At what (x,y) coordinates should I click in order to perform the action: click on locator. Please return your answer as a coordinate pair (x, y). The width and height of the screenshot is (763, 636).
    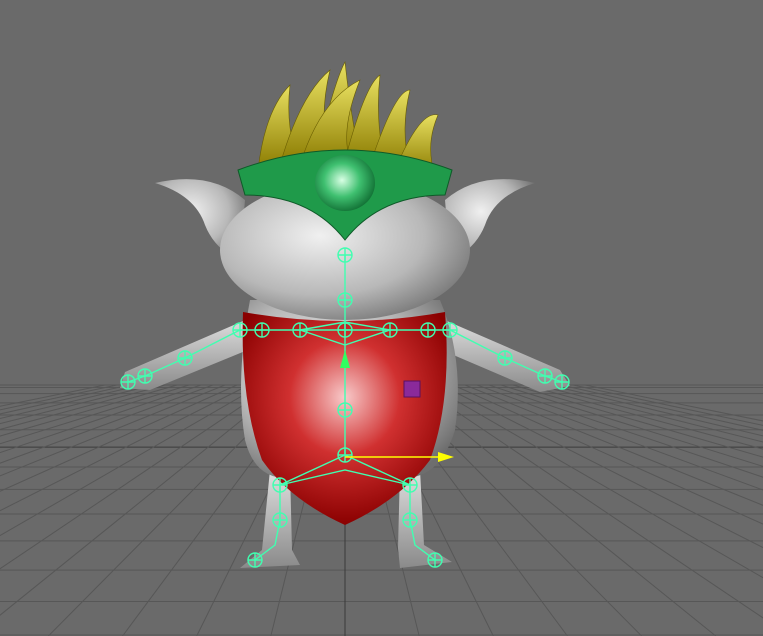
    Looking at the image, I should click on (412, 389).